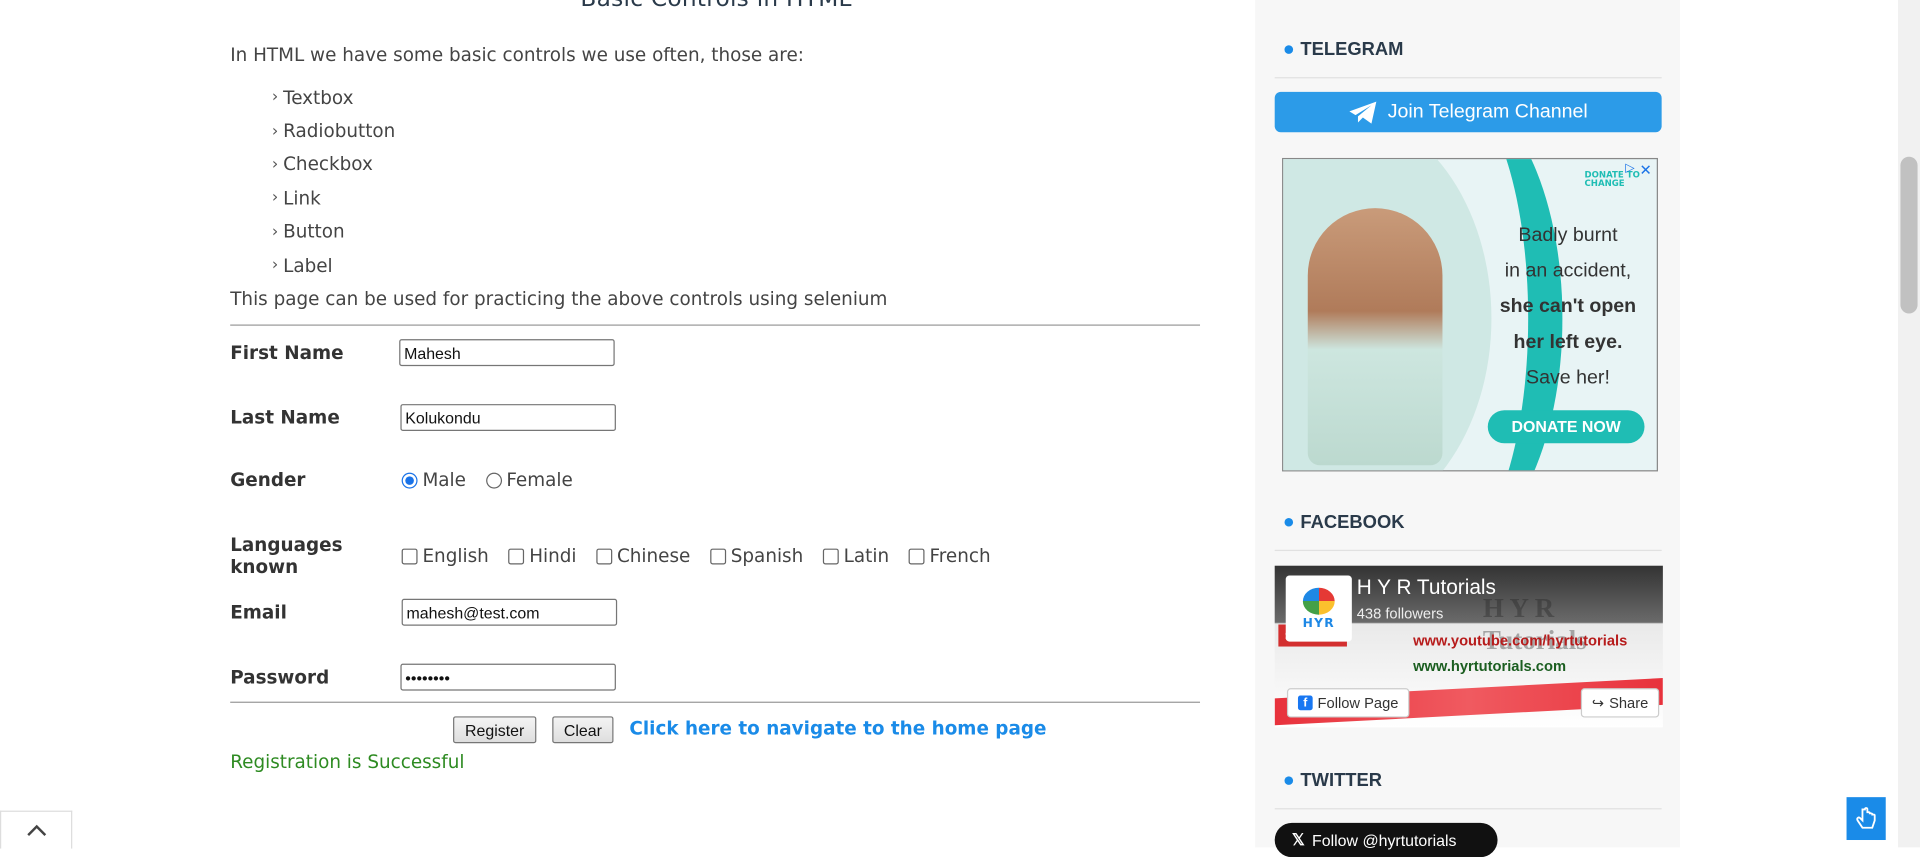 The height and width of the screenshot is (857, 1920). Describe the element at coordinates (1598, 703) in the screenshot. I see `share-icon: ↪` at that location.